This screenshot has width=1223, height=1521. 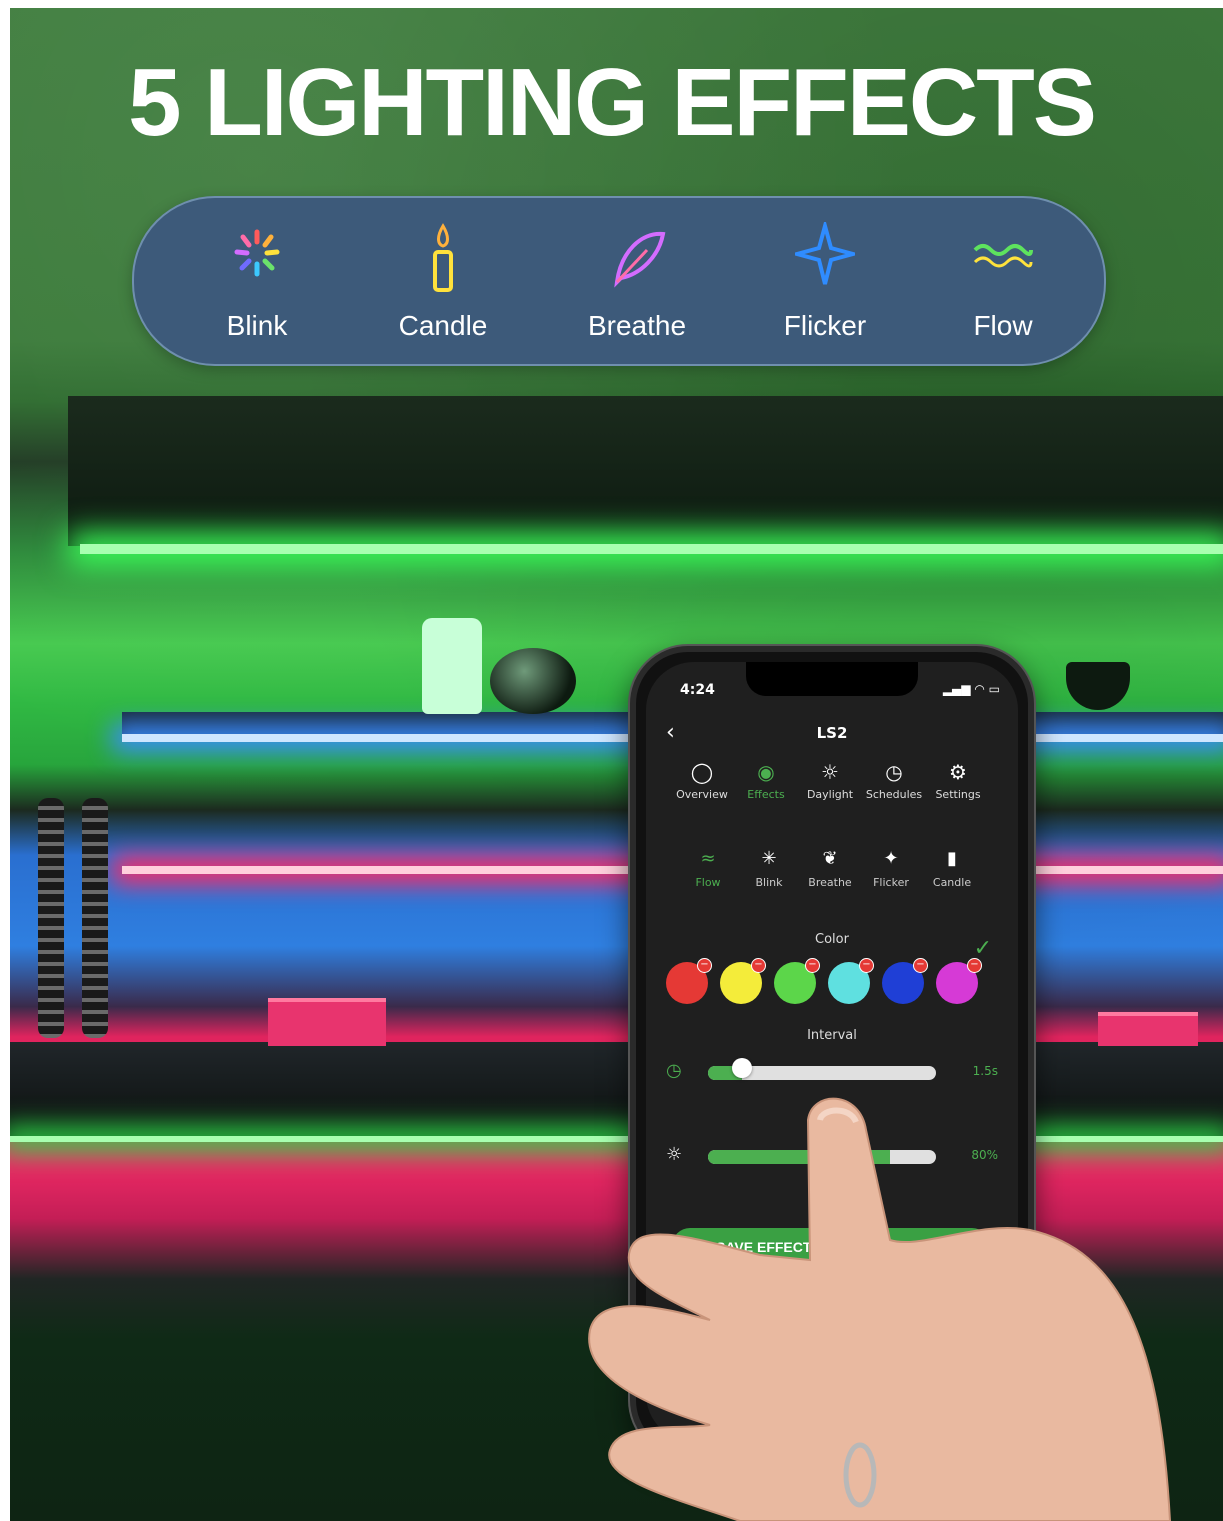 What do you see at coordinates (533, 681) in the screenshot?
I see `glass-bowl` at bounding box center [533, 681].